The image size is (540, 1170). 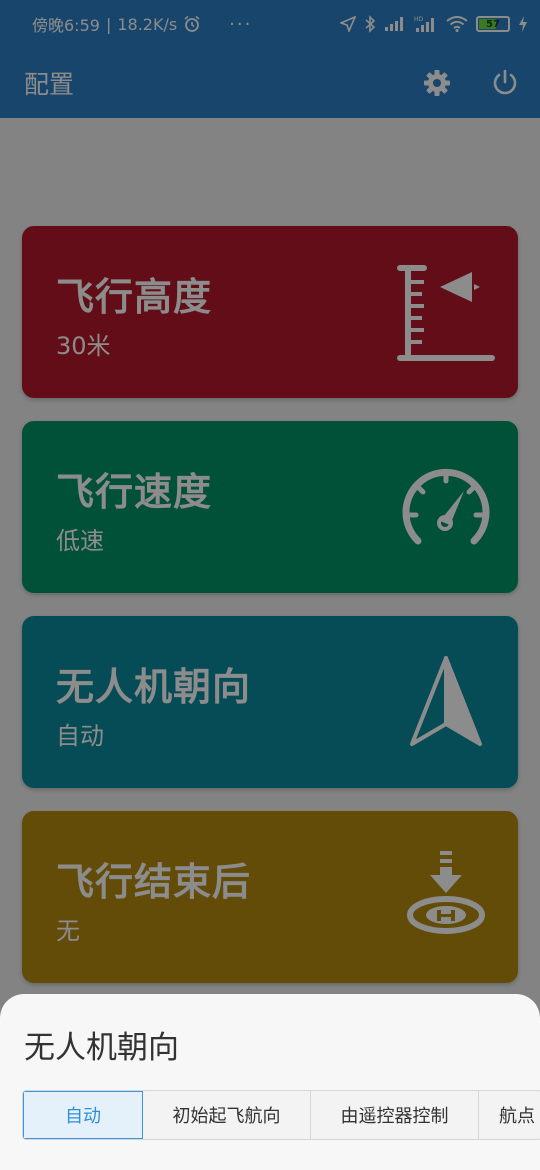 What do you see at coordinates (227, 1115) in the screenshot?
I see `option-initial-takeoff-heading: 初始起飞航向` at bounding box center [227, 1115].